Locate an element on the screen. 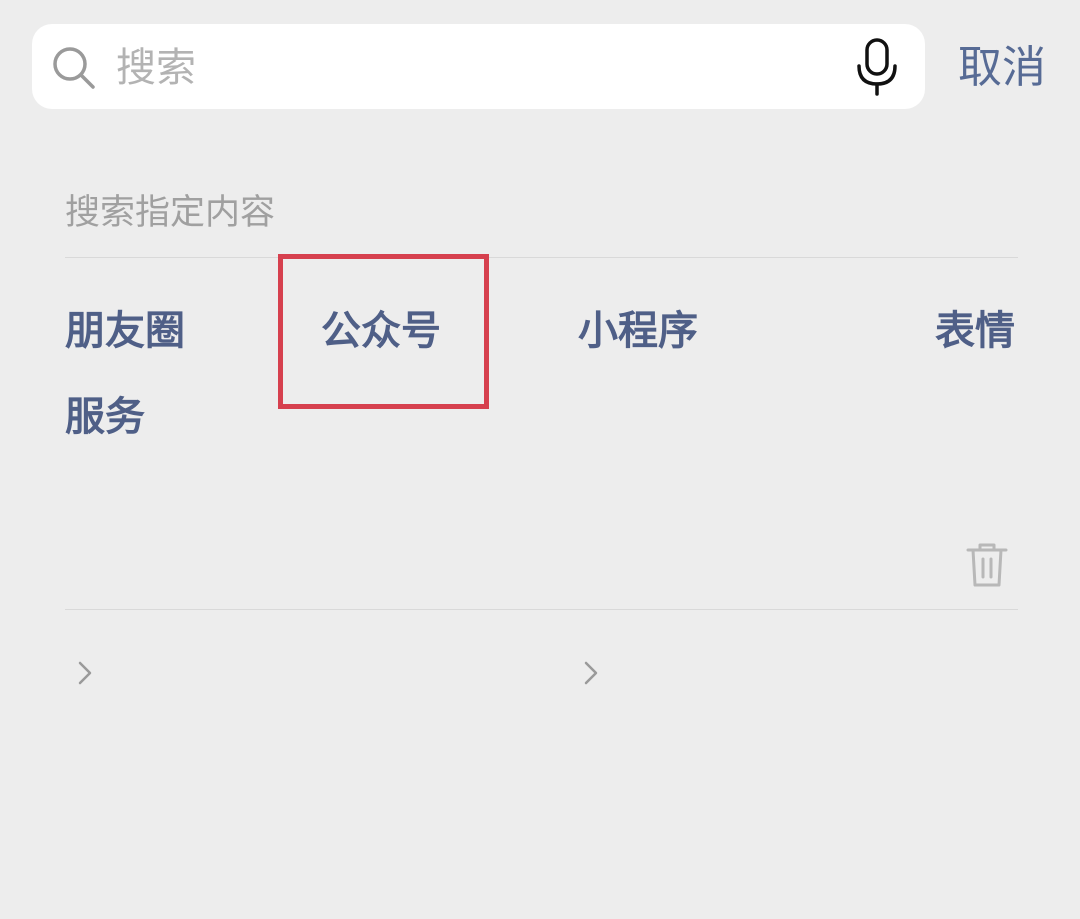  cancel-button: 取消 is located at coordinates (1002, 68).